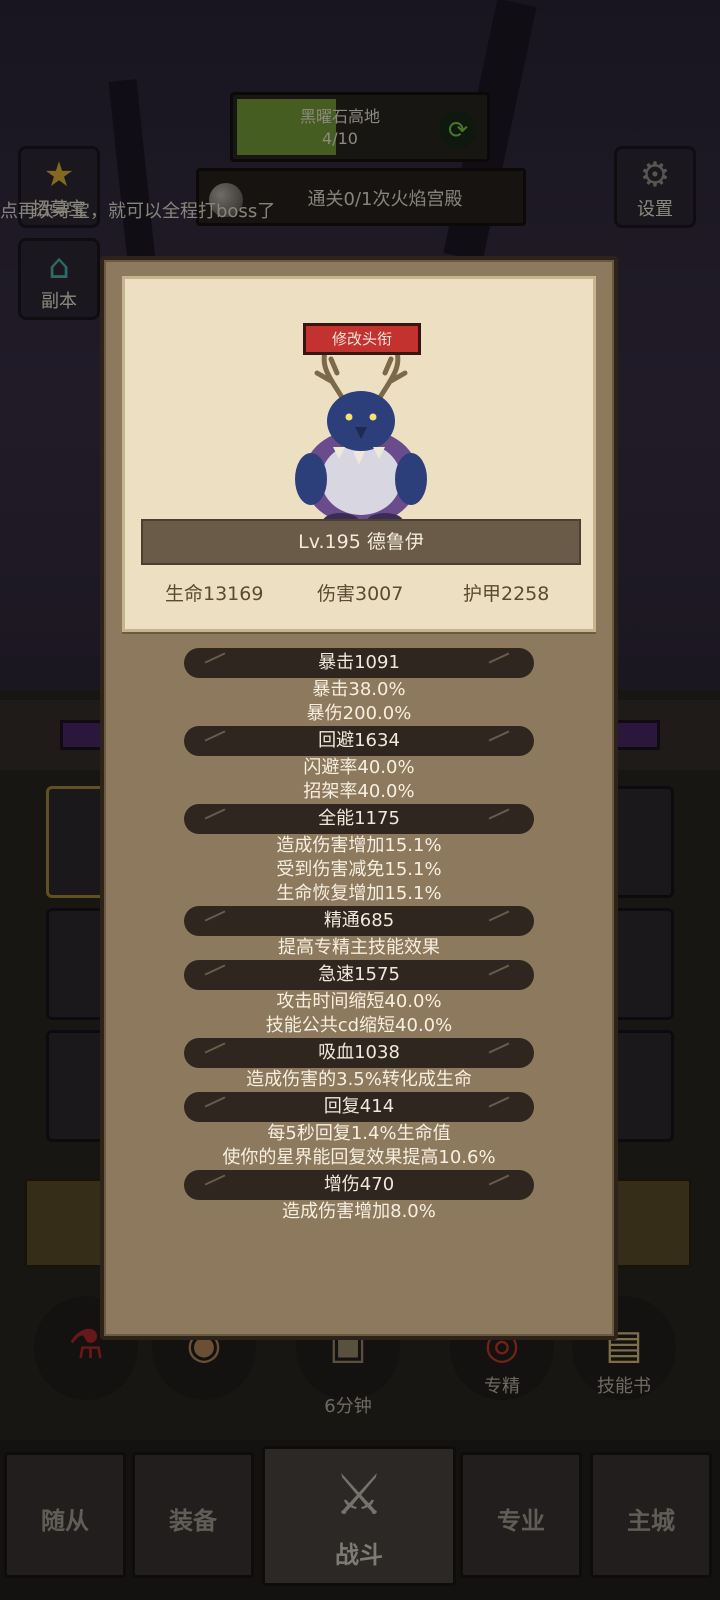 Image resolution: width=720 pixels, height=1600 pixels. I want to click on stat-header: 吸血1038, so click(359, 1053).